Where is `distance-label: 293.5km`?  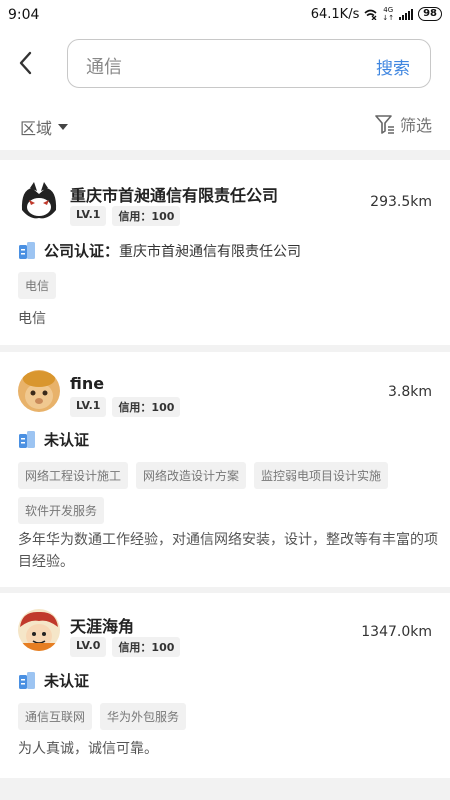
distance-label: 293.5km is located at coordinates (401, 202).